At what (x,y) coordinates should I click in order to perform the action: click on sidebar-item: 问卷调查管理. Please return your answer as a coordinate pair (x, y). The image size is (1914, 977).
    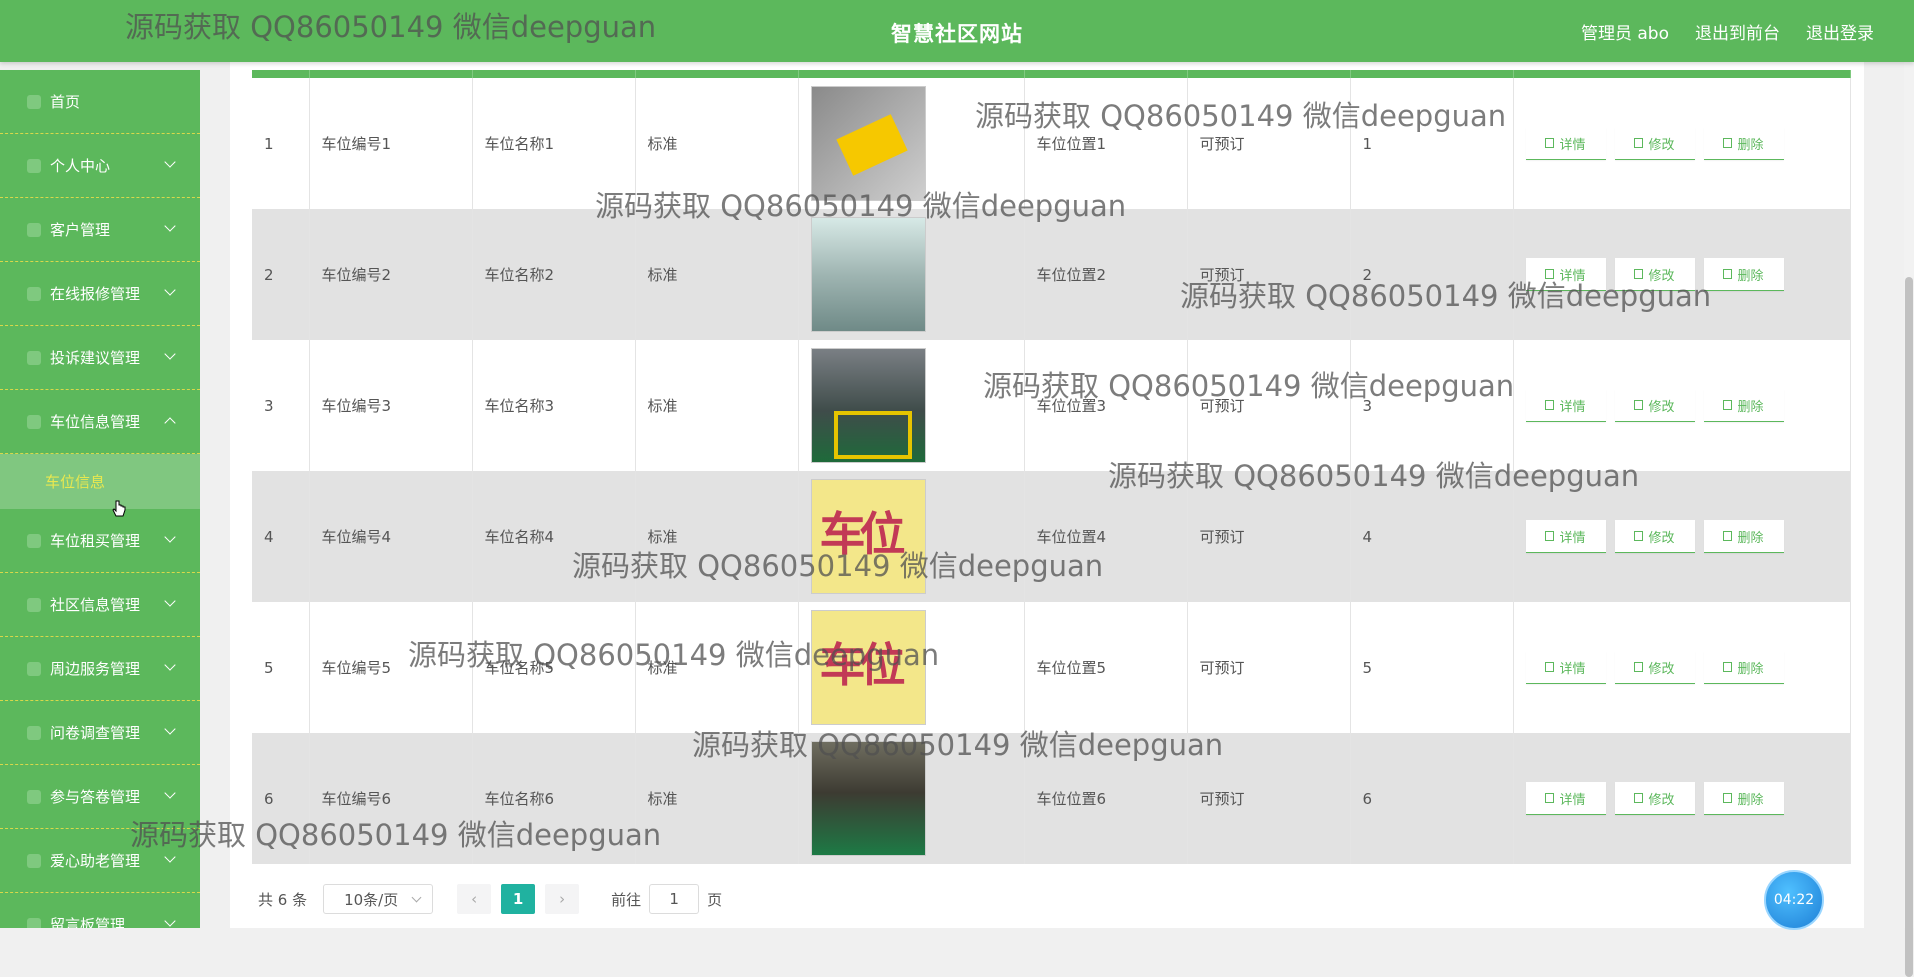
    Looking at the image, I should click on (100, 733).